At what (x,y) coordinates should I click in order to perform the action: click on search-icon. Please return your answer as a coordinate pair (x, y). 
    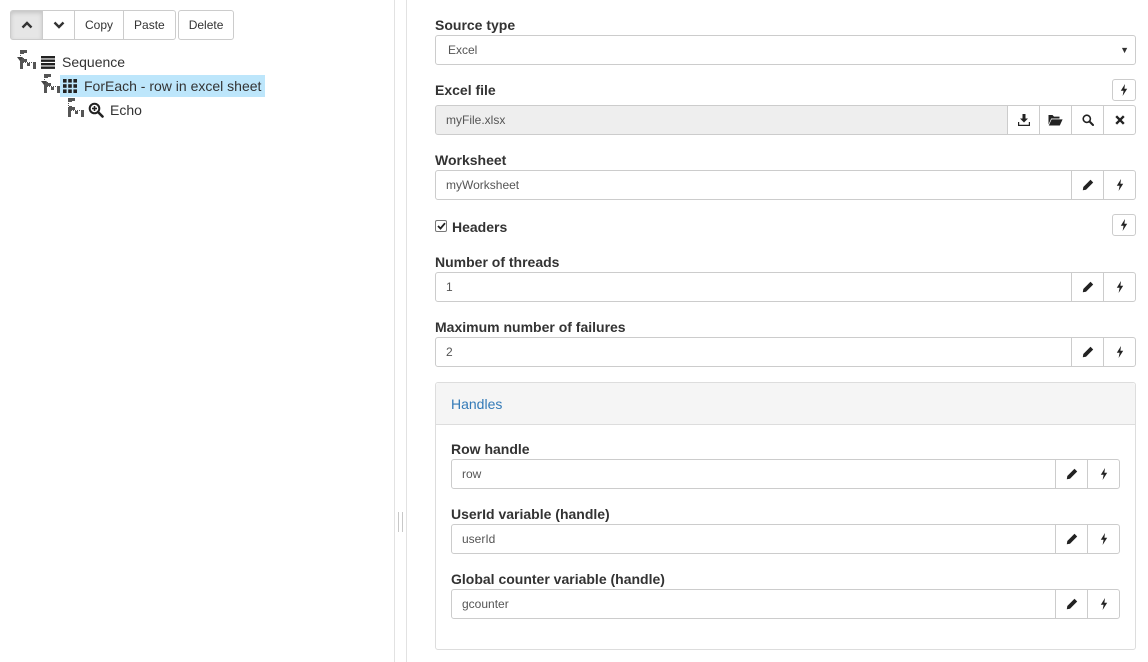
    Looking at the image, I should click on (1087, 120).